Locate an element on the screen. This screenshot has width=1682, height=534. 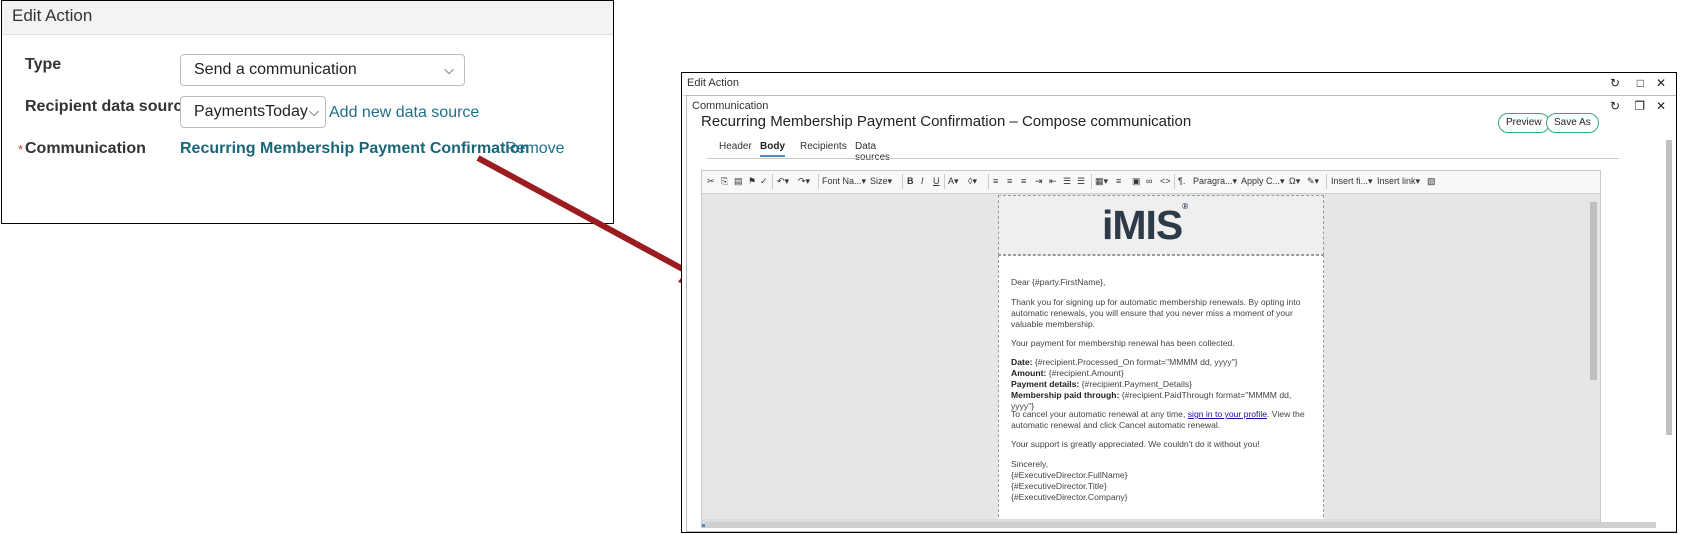
paragraph-format-icon: ≡ is located at coordinates (1118, 181).